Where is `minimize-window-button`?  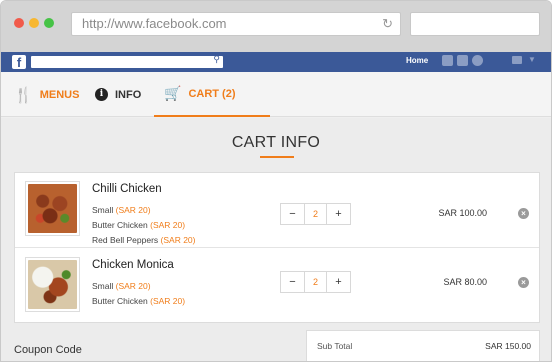
minimize-window-button is located at coordinates (34, 23).